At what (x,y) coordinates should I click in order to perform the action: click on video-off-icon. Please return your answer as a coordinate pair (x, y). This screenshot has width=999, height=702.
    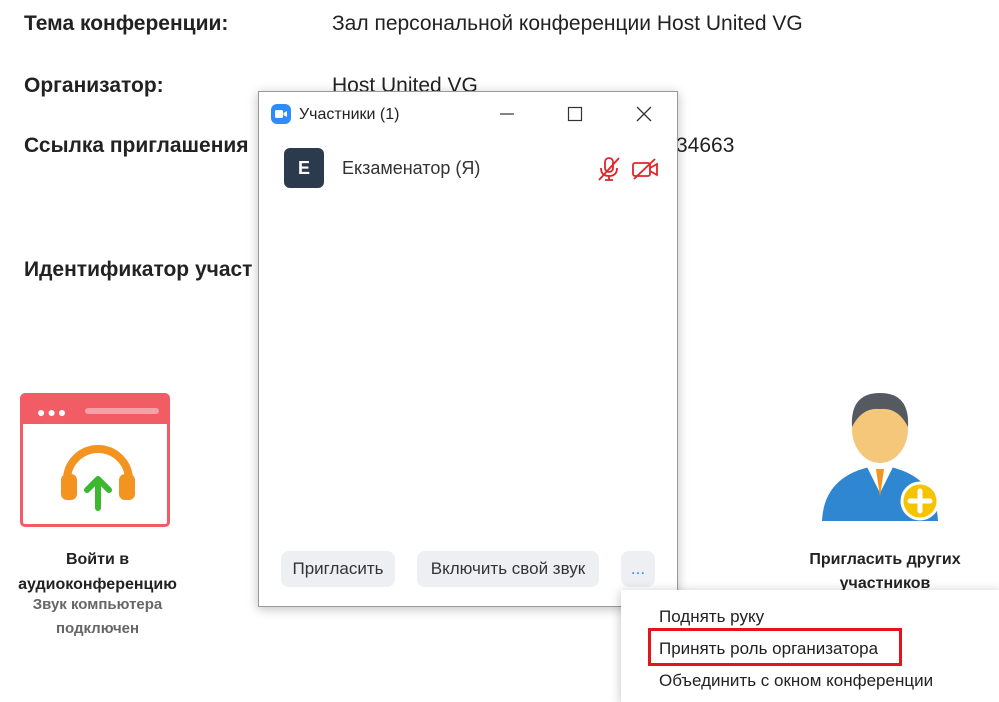
    Looking at the image, I should click on (645, 169).